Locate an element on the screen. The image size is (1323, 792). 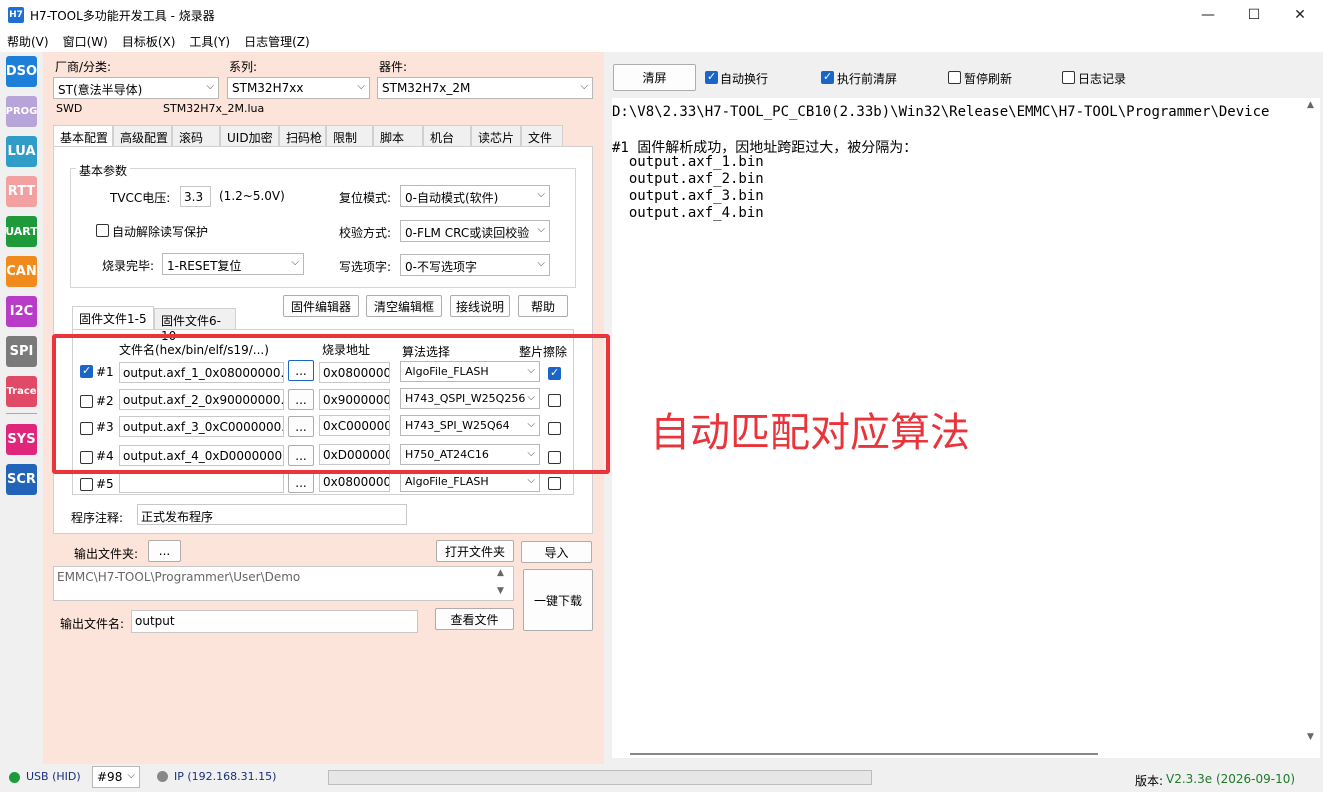
clear-before-run-label: 执行前清屏 is located at coordinates (867, 79).